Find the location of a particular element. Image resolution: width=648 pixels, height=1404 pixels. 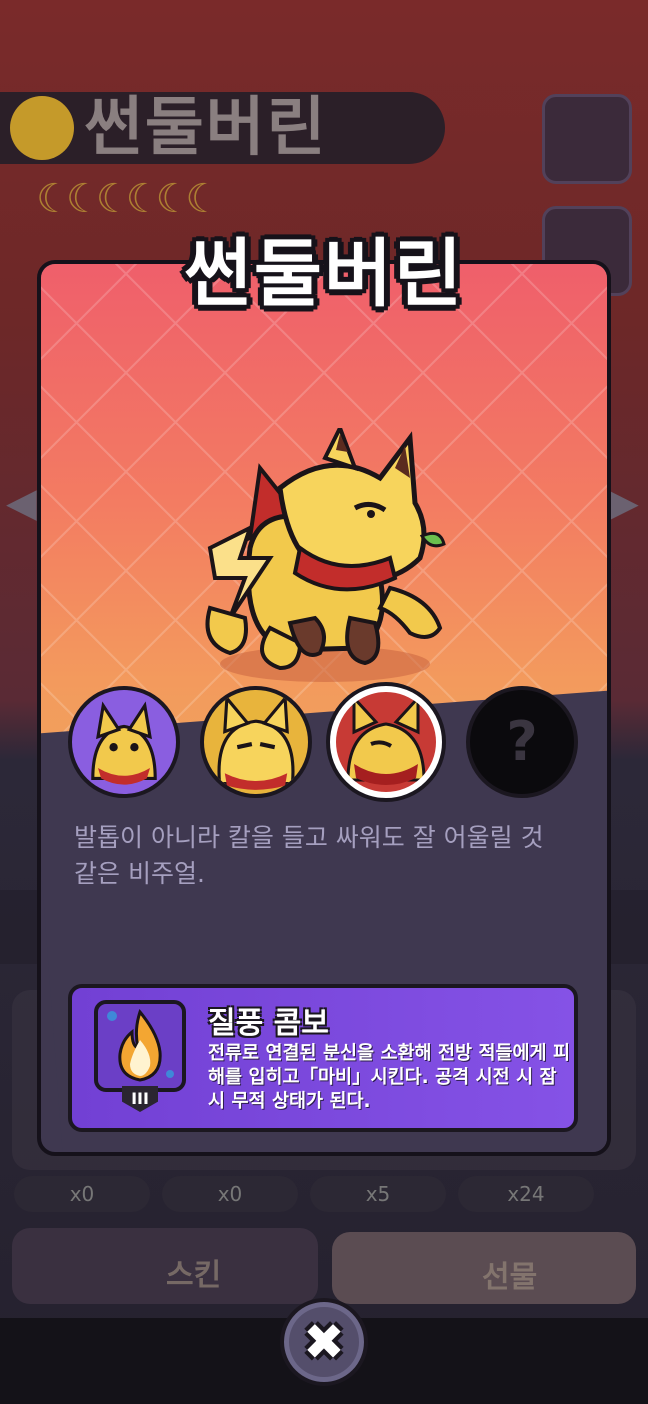

skill-level-badge: III is located at coordinates (140, 1099).